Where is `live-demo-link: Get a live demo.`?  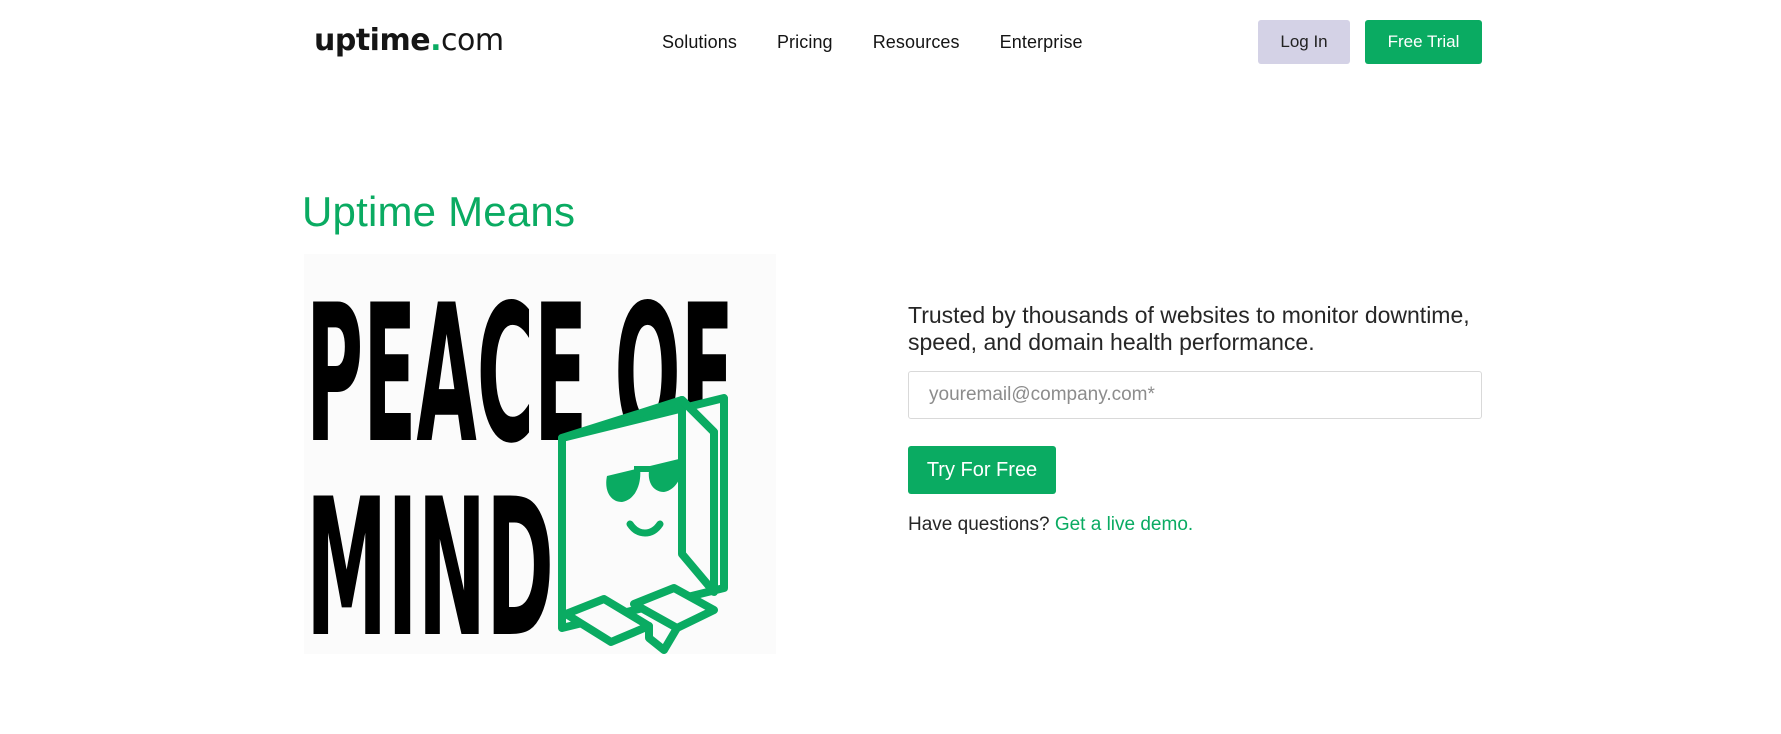
live-demo-link: Get a live demo. is located at coordinates (1124, 524).